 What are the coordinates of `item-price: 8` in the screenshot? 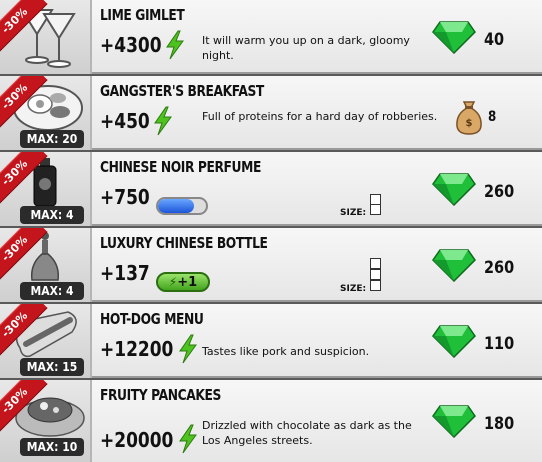 It's located at (492, 117).